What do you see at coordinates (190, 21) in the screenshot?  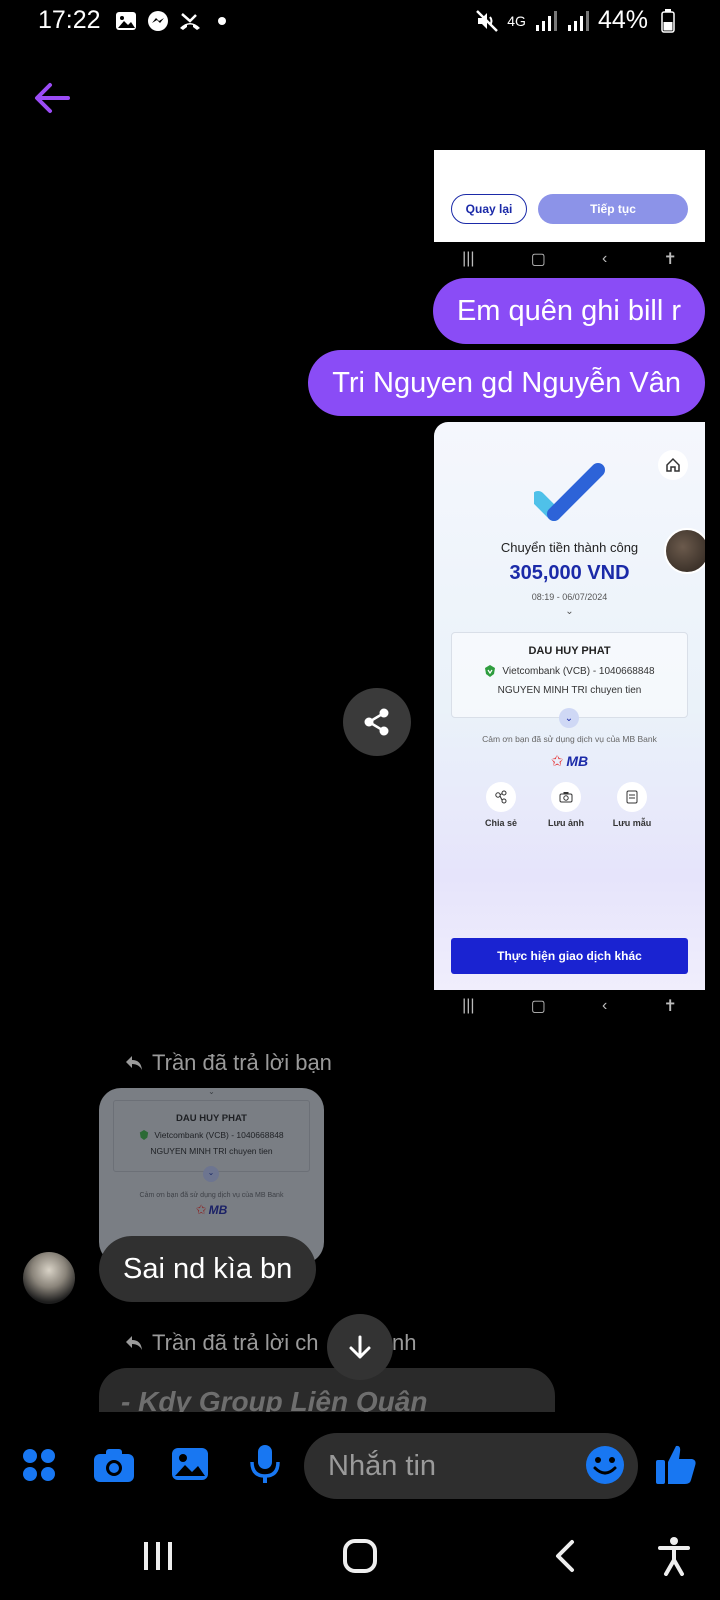 I see `missed-call-icon` at bounding box center [190, 21].